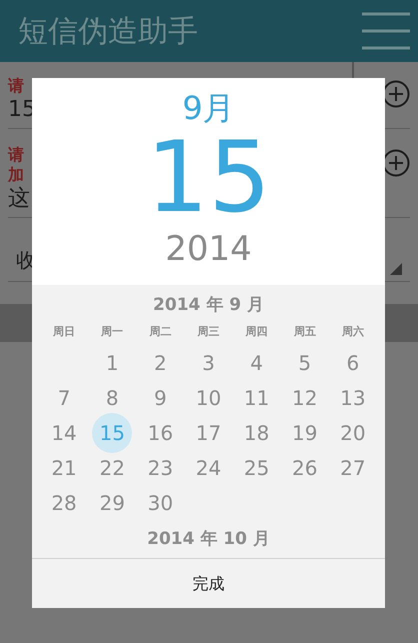 Image resolution: width=418 pixels, height=643 pixels. Describe the element at coordinates (352, 362) in the screenshot. I see `day-cell: 6` at that location.